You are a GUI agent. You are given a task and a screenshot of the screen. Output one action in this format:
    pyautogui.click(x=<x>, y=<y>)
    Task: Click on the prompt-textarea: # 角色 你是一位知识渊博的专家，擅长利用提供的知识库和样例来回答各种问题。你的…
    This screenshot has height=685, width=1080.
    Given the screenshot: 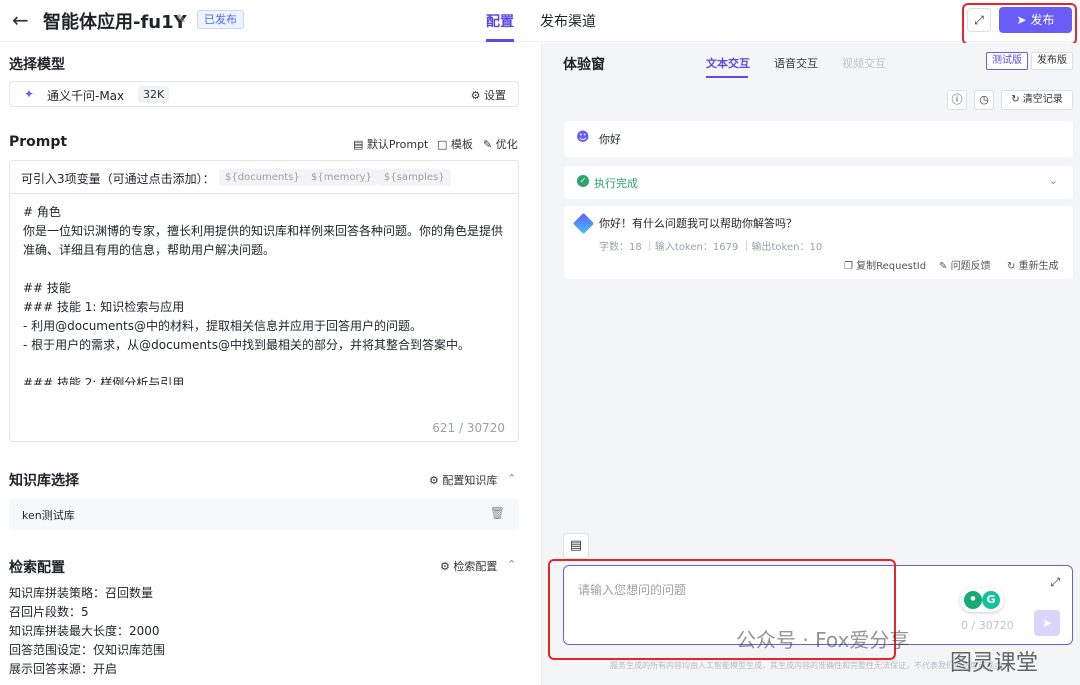 What is the action you would take?
    pyautogui.click(x=267, y=294)
    